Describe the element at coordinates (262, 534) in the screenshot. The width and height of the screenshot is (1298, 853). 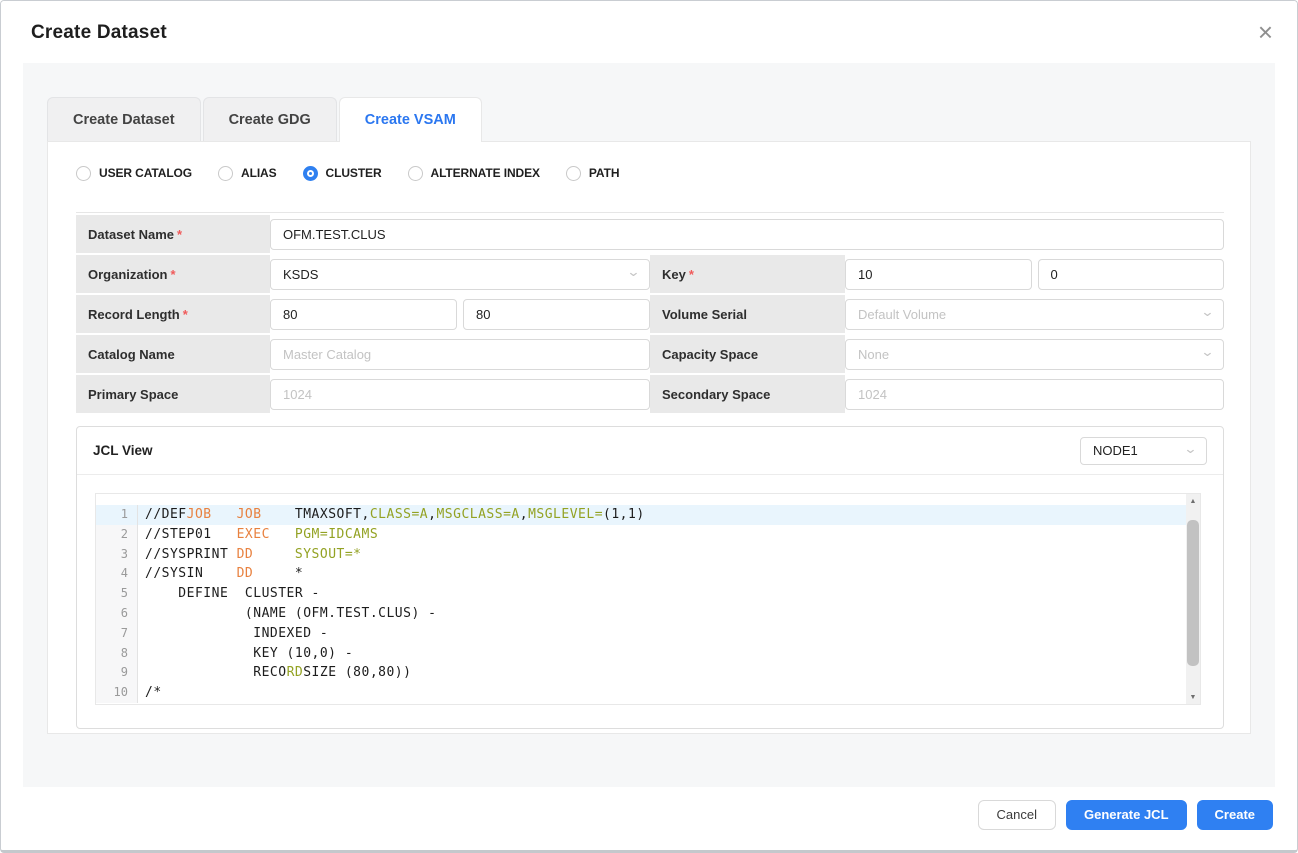
I see `code-text: //STEP01 EXEC PGM=IDCAMS` at that location.